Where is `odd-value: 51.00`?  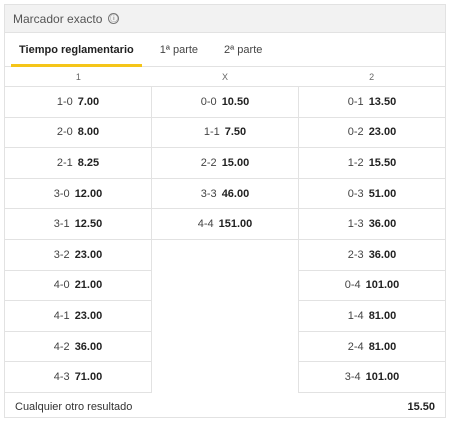
odd-value: 51.00 is located at coordinates (382, 193).